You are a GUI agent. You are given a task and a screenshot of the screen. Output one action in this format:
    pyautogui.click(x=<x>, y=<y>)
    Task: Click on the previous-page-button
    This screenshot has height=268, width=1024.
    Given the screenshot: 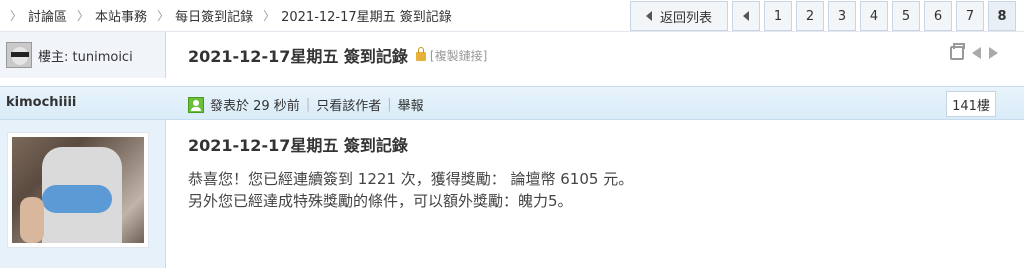 What is the action you would take?
    pyautogui.click(x=746, y=16)
    